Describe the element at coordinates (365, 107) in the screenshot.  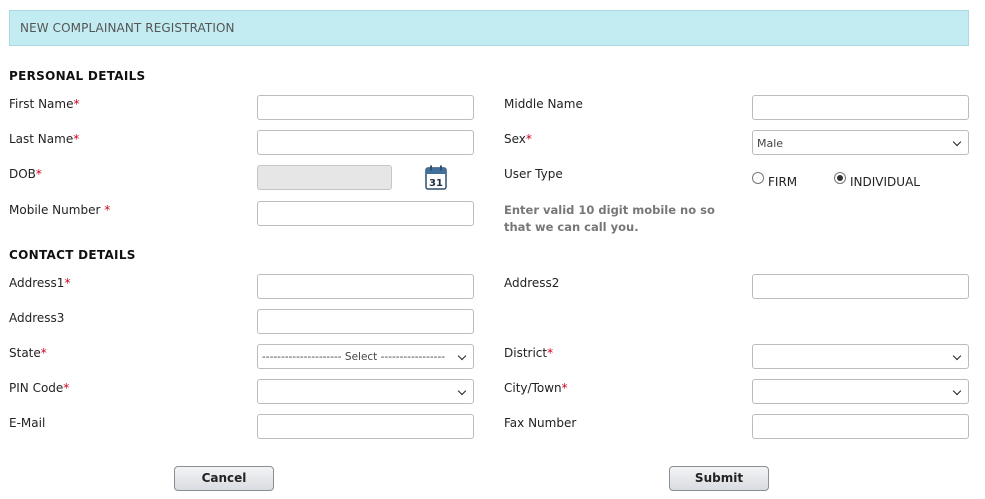
I see `first-name-input` at that location.